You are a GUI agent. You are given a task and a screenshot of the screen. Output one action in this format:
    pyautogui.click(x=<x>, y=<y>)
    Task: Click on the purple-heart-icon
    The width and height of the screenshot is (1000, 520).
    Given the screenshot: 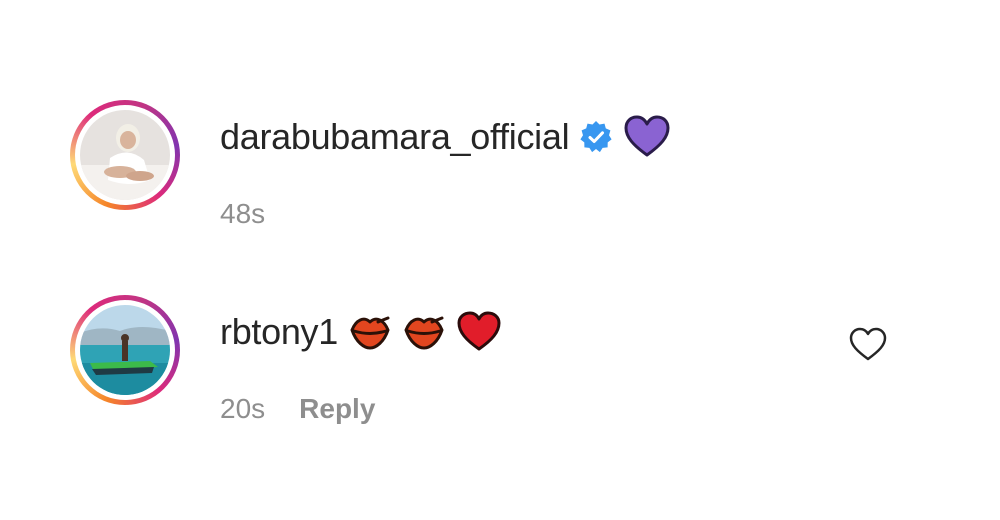 What is the action you would take?
    pyautogui.click(x=647, y=137)
    